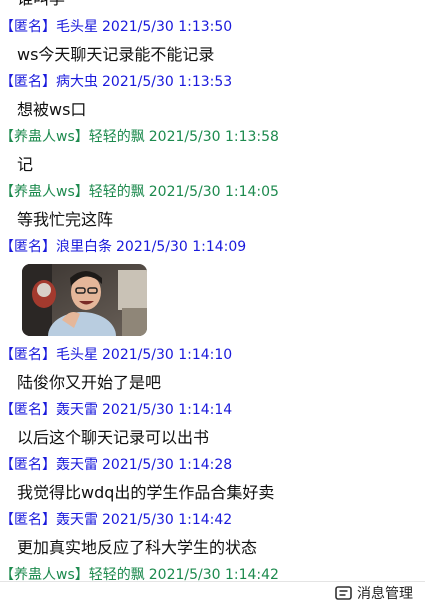 This screenshot has width=425, height=603. I want to click on message-time: 2021/5/30 1:14:09, so click(181, 247).